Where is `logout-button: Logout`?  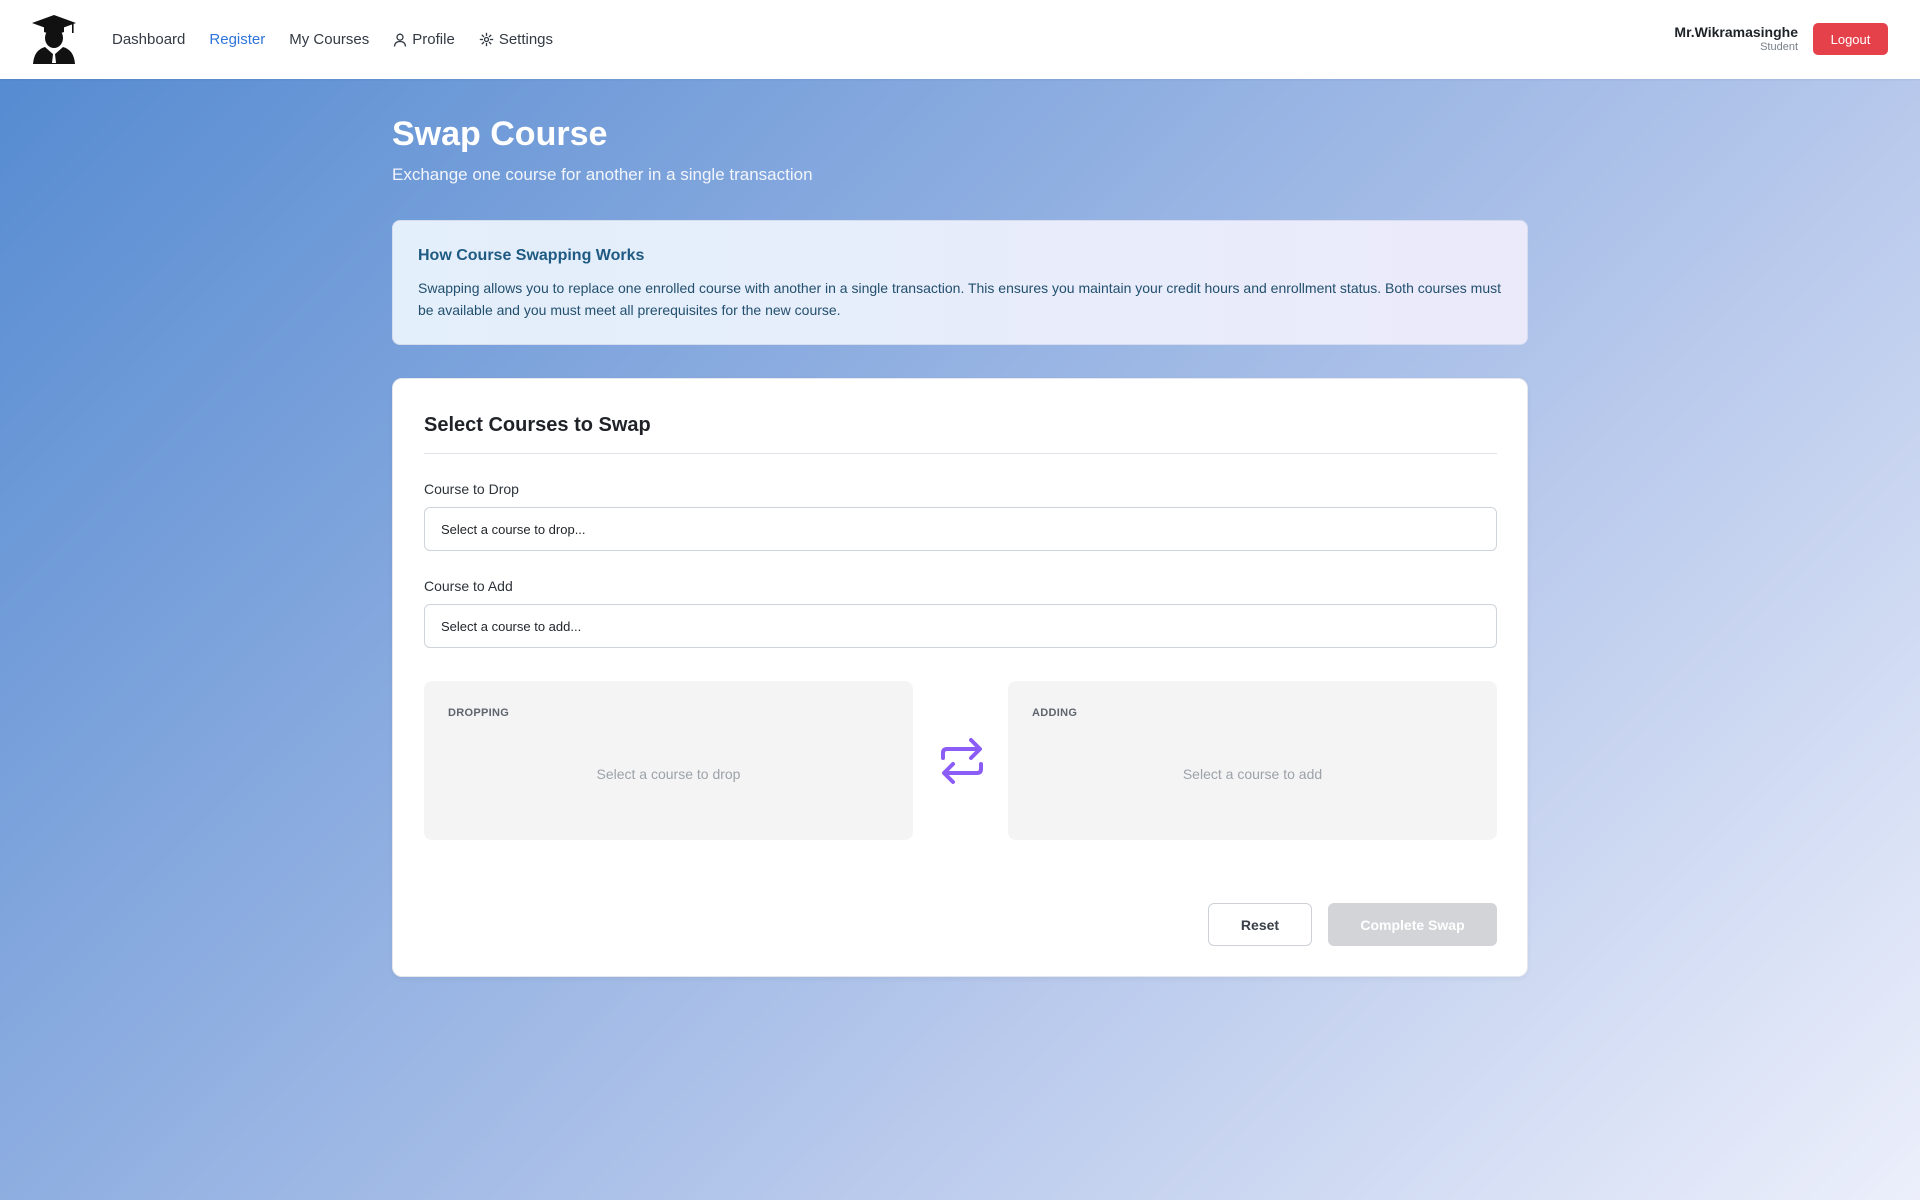
logout-button: Logout is located at coordinates (1850, 39).